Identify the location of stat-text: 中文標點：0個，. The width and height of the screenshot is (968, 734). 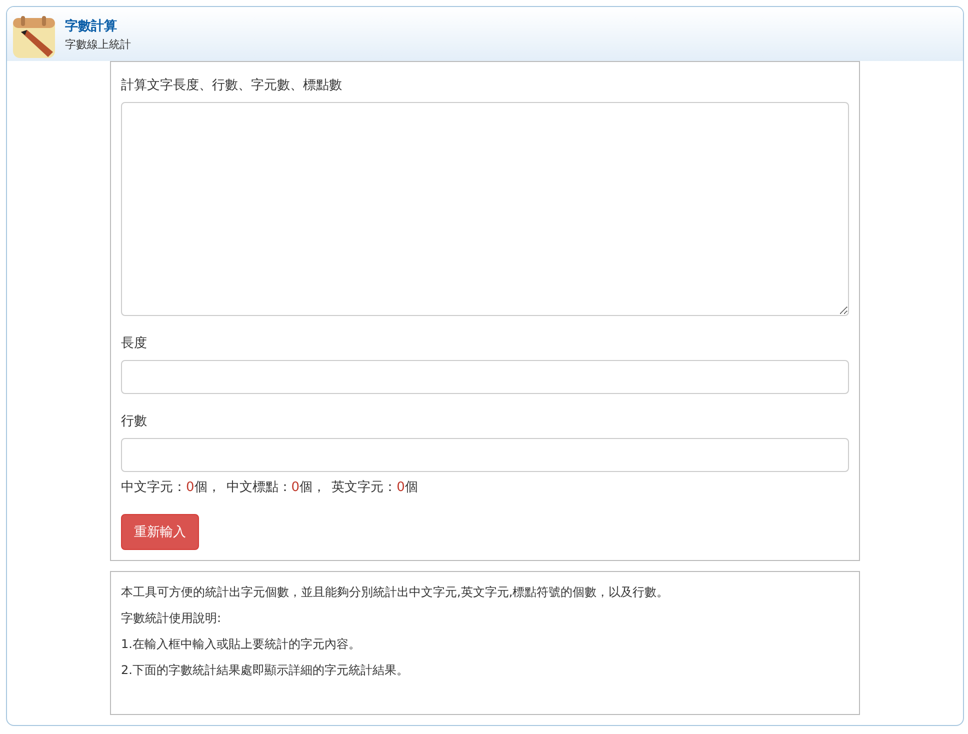
(276, 487).